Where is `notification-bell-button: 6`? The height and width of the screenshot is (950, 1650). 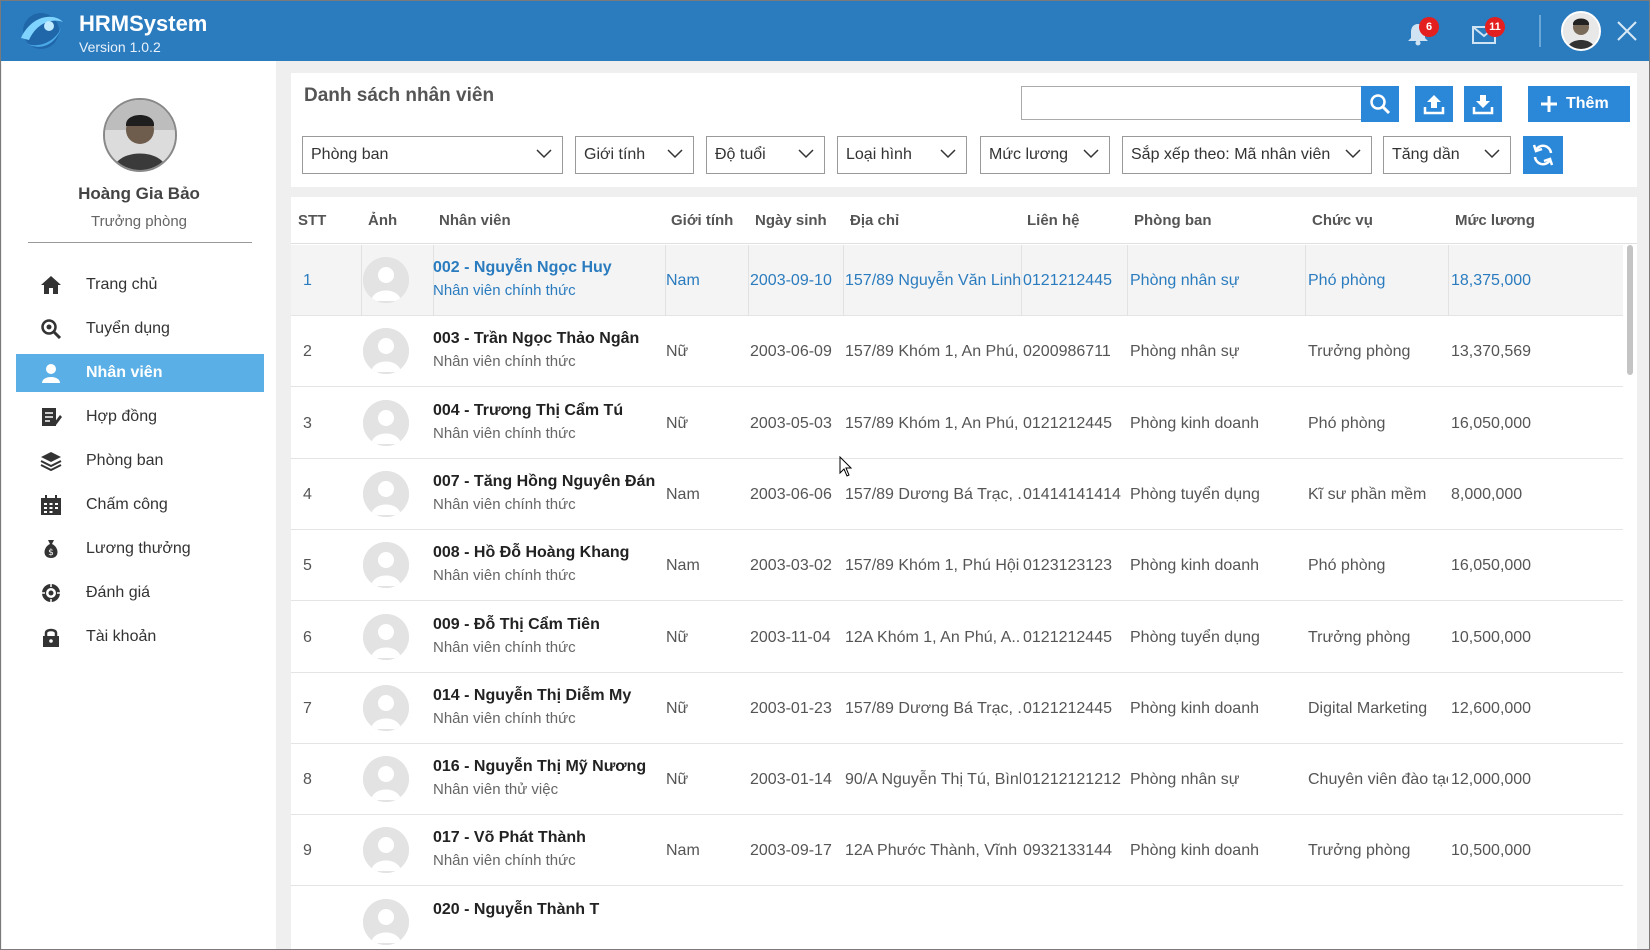
notification-bell-button: 6 is located at coordinates (1422, 32).